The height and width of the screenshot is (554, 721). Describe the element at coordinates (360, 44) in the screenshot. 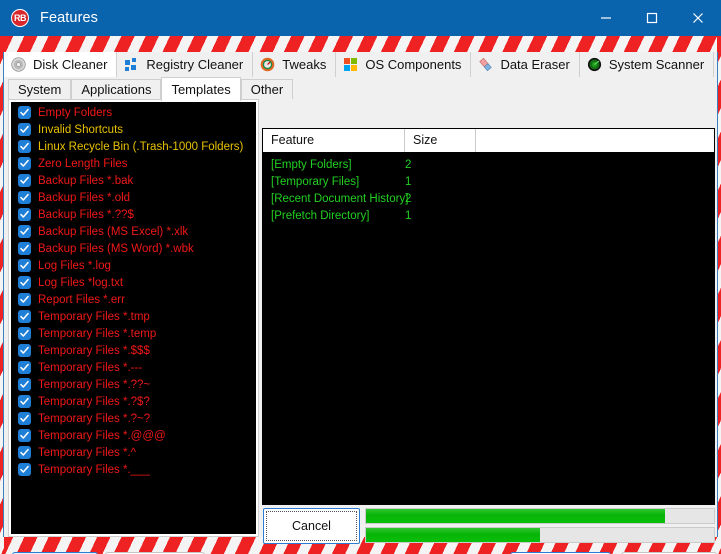

I see `hazard-stripe-top` at that location.